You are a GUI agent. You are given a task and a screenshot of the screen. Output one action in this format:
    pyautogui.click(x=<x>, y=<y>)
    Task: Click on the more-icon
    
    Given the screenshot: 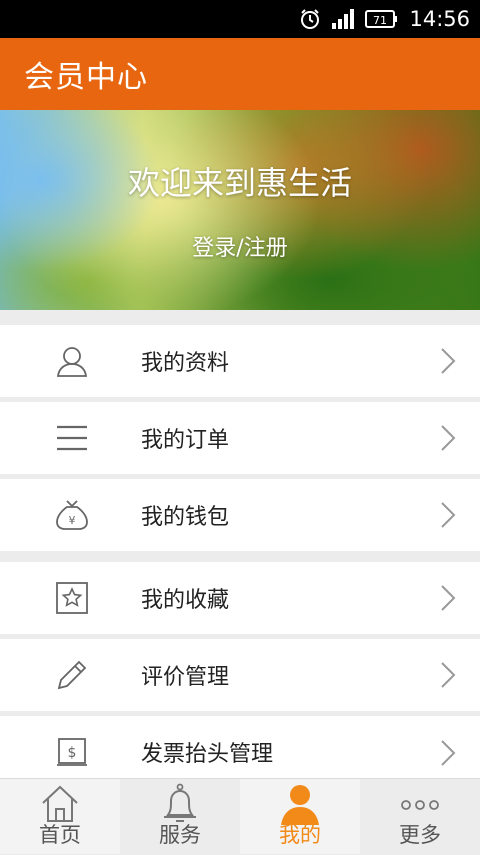 What is the action you would take?
    pyautogui.click(x=420, y=805)
    